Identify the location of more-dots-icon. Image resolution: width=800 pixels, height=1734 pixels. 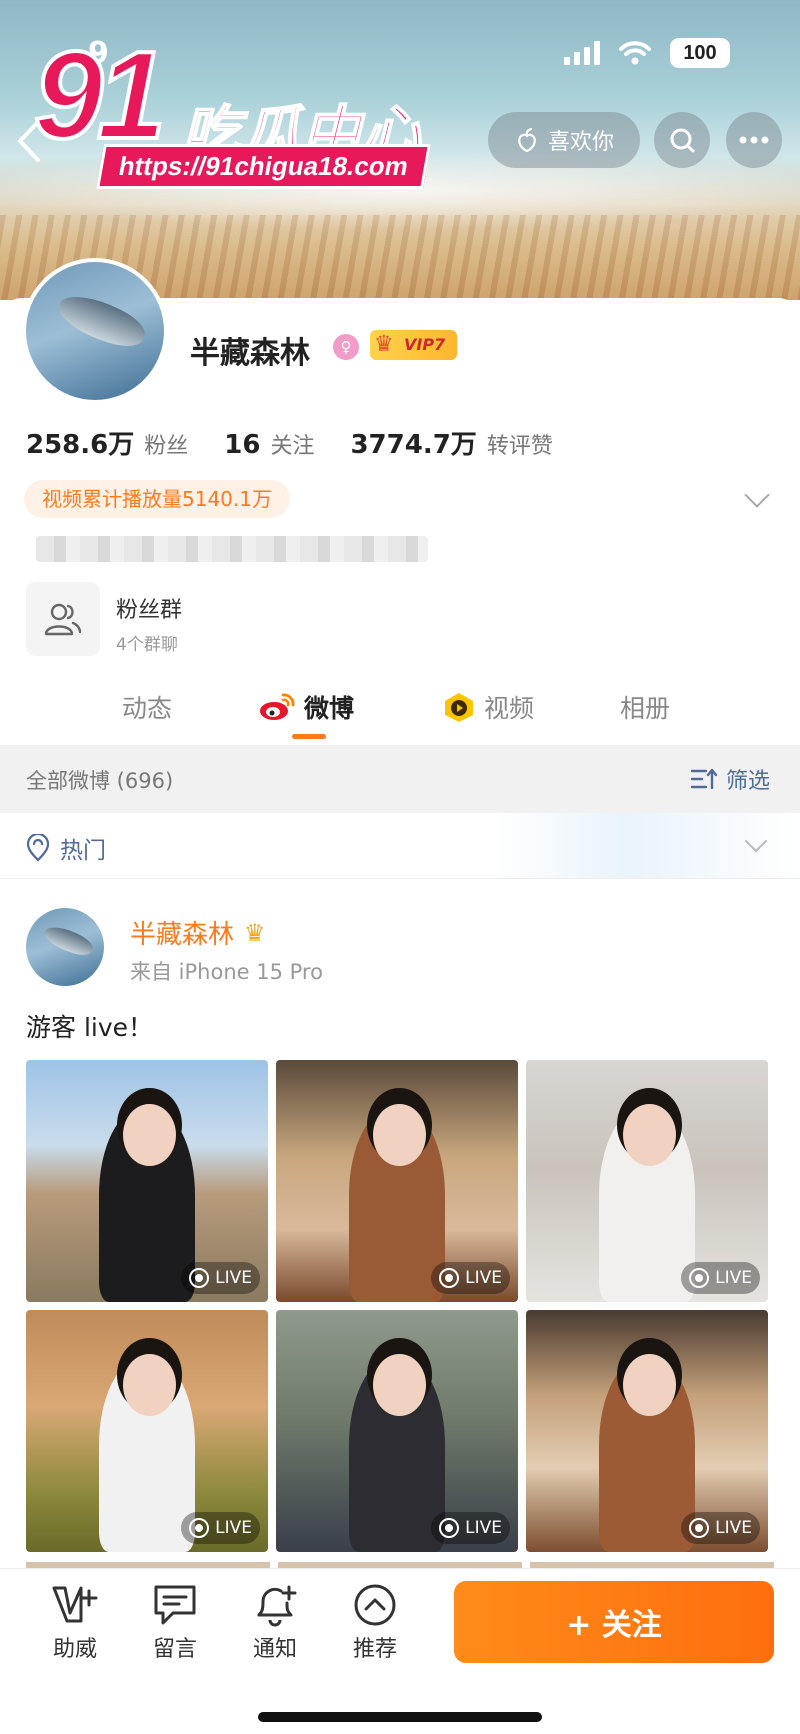
(754, 140).